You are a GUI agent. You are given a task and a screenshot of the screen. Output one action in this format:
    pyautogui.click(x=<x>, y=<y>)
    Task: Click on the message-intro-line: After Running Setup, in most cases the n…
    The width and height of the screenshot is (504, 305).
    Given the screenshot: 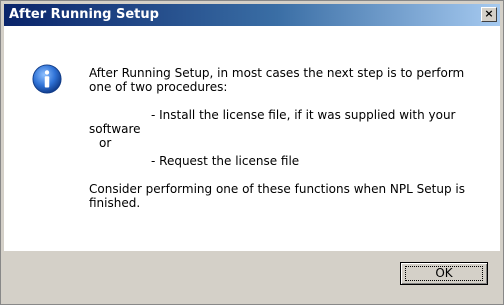 What is the action you would take?
    pyautogui.click(x=277, y=73)
    